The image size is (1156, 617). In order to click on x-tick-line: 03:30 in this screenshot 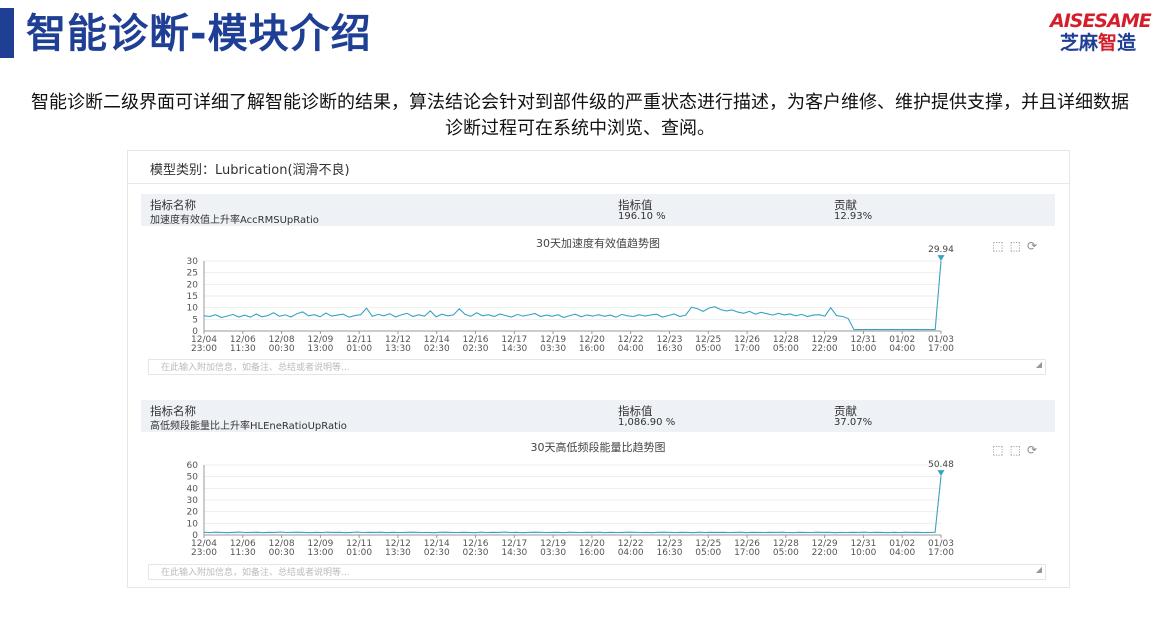, I will do `click(553, 553)`.